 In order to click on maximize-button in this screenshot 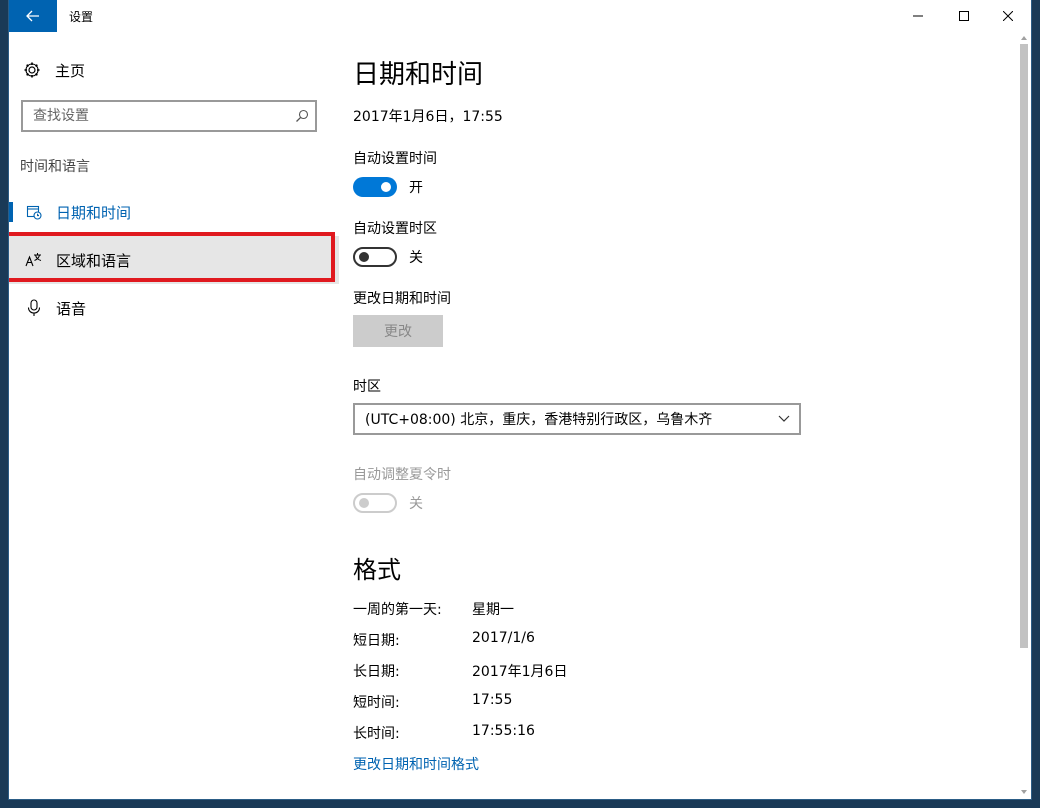, I will do `click(964, 16)`.